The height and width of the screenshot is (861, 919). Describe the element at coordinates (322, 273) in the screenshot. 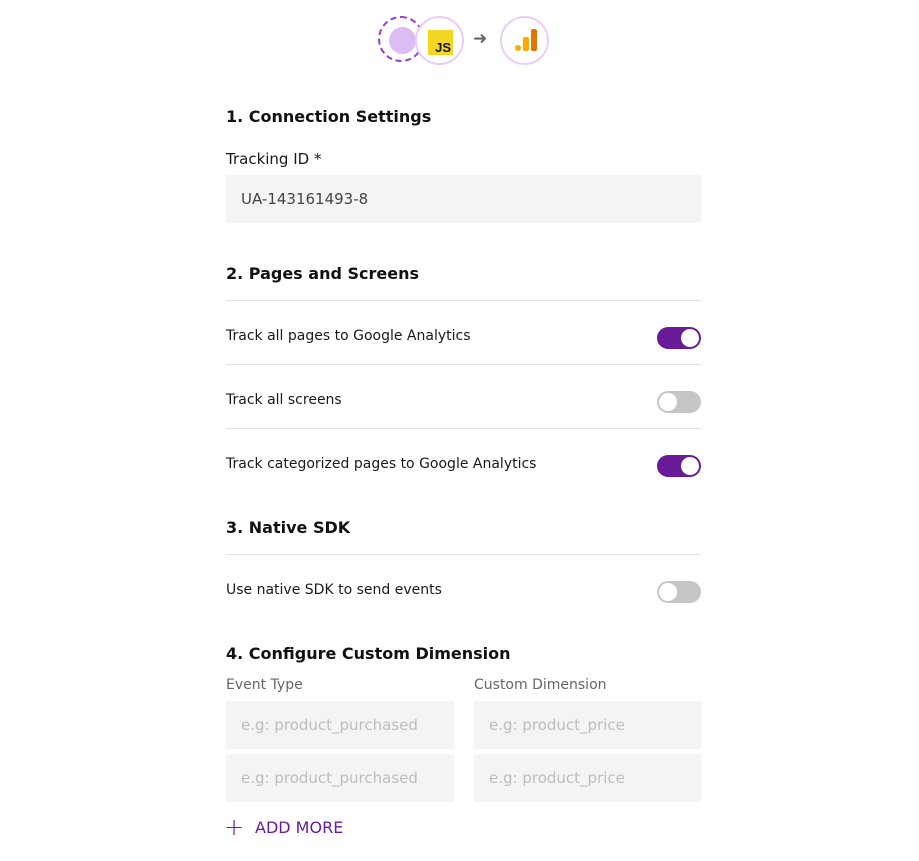

I see `section-title-pages-and-screens: 2. Pages and Screens` at that location.